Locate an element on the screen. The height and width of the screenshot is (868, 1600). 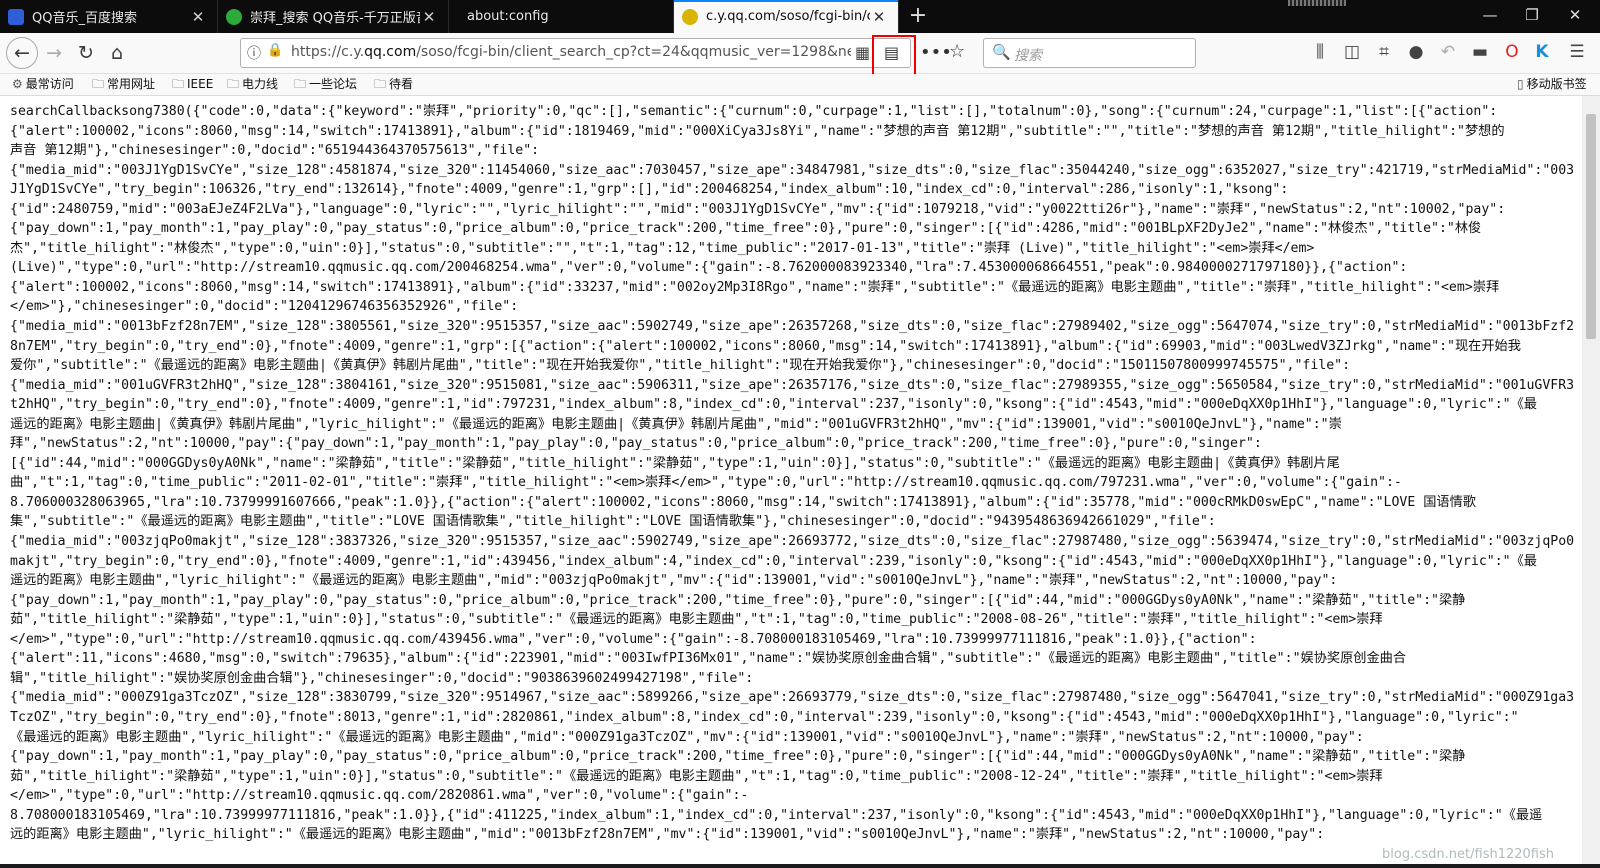
maximize-button: ❐ is located at coordinates (1532, 15).